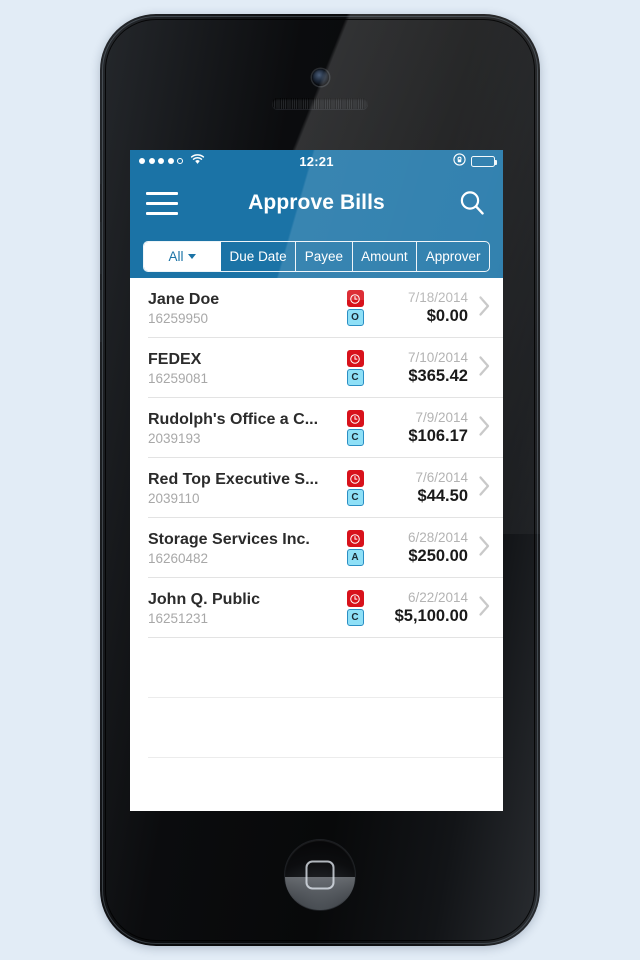 Image resolution: width=640 pixels, height=960 pixels. I want to click on bill-amounts: 7/18/2014 $0.00, so click(422, 308).